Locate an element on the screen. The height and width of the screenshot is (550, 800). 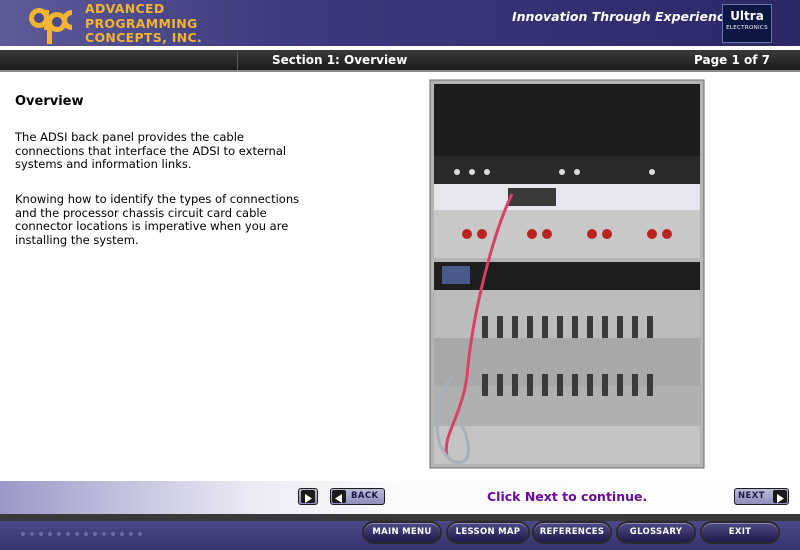
continue-instruction: Click Next to continue. is located at coordinates (567, 496).